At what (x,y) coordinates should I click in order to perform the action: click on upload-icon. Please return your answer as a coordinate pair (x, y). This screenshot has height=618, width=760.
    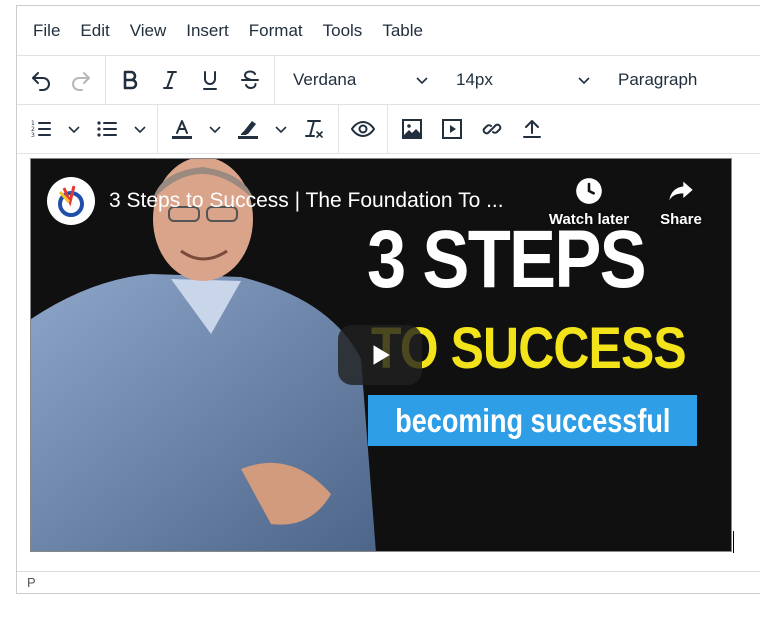
    Looking at the image, I should click on (532, 129).